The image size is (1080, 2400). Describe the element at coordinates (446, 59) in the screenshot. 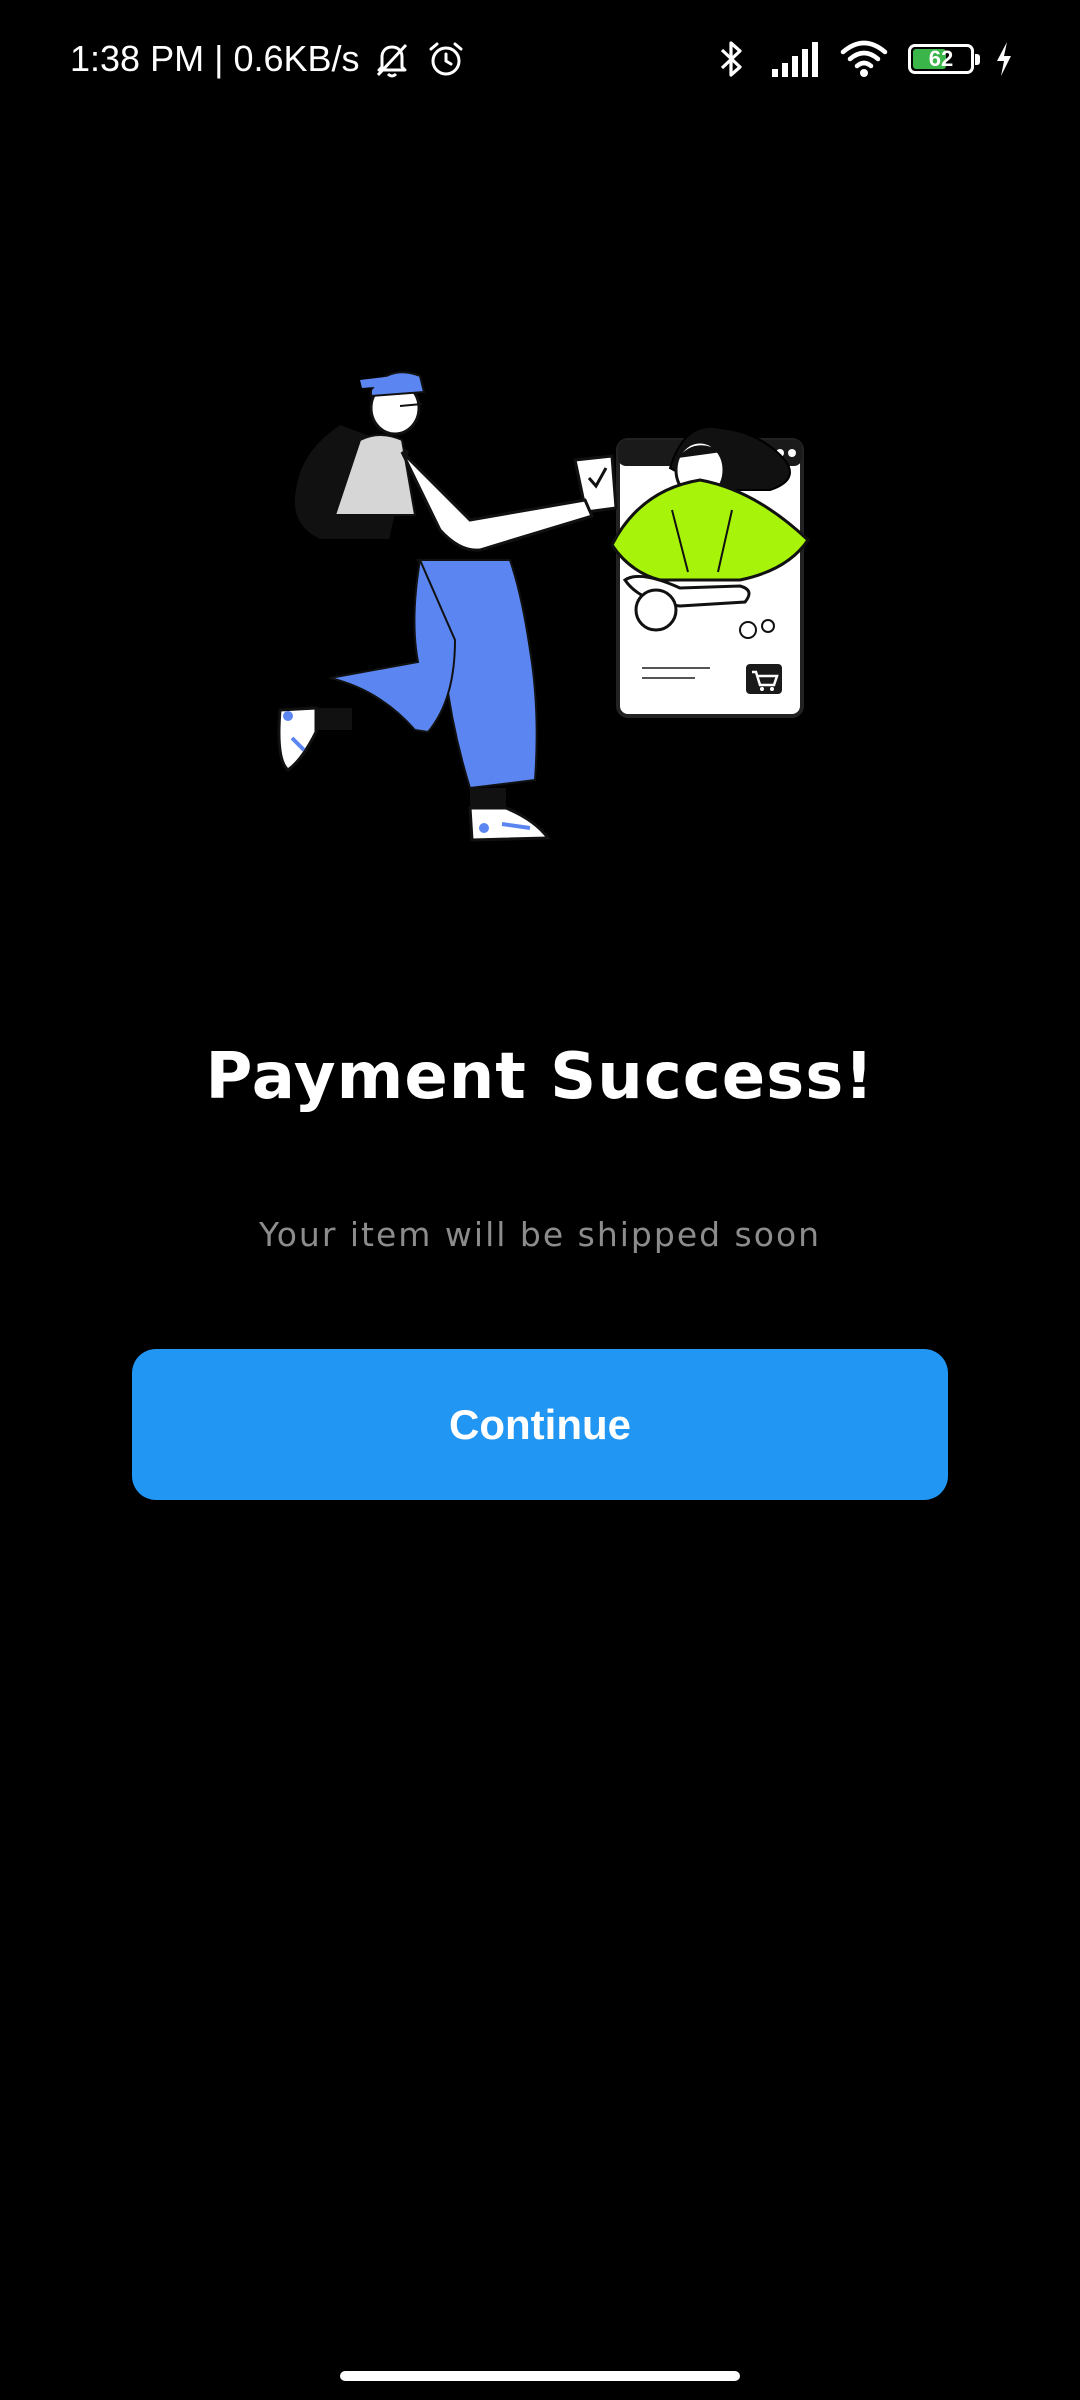

I see `alarm-icon` at that location.